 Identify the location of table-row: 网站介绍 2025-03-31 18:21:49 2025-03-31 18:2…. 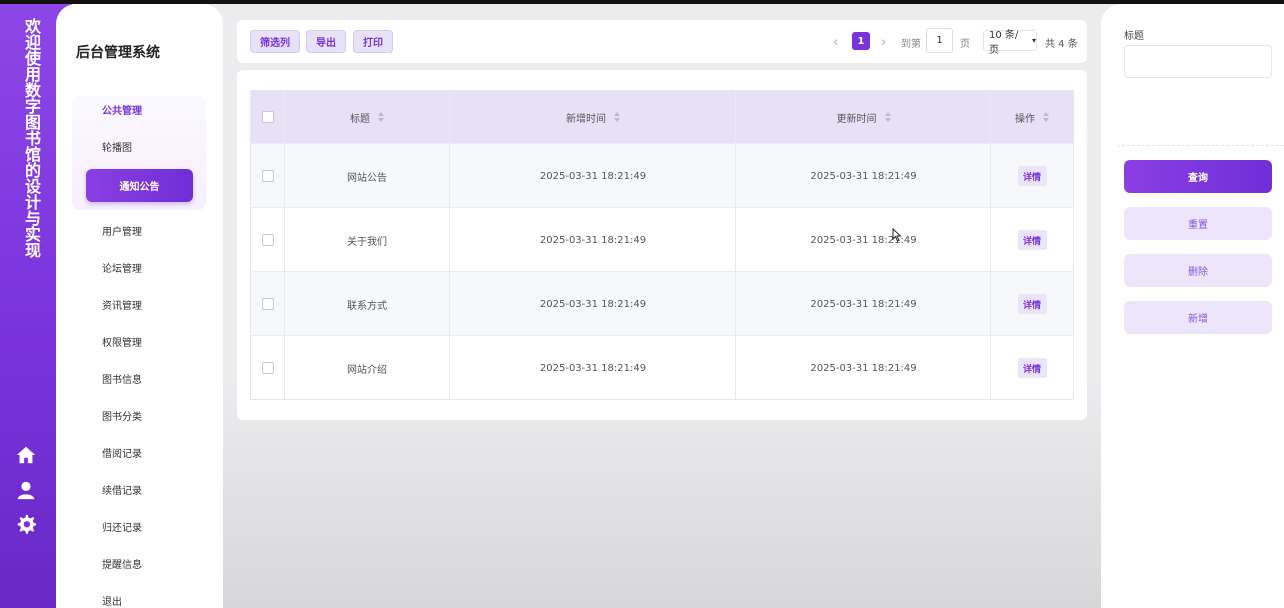
(662, 367).